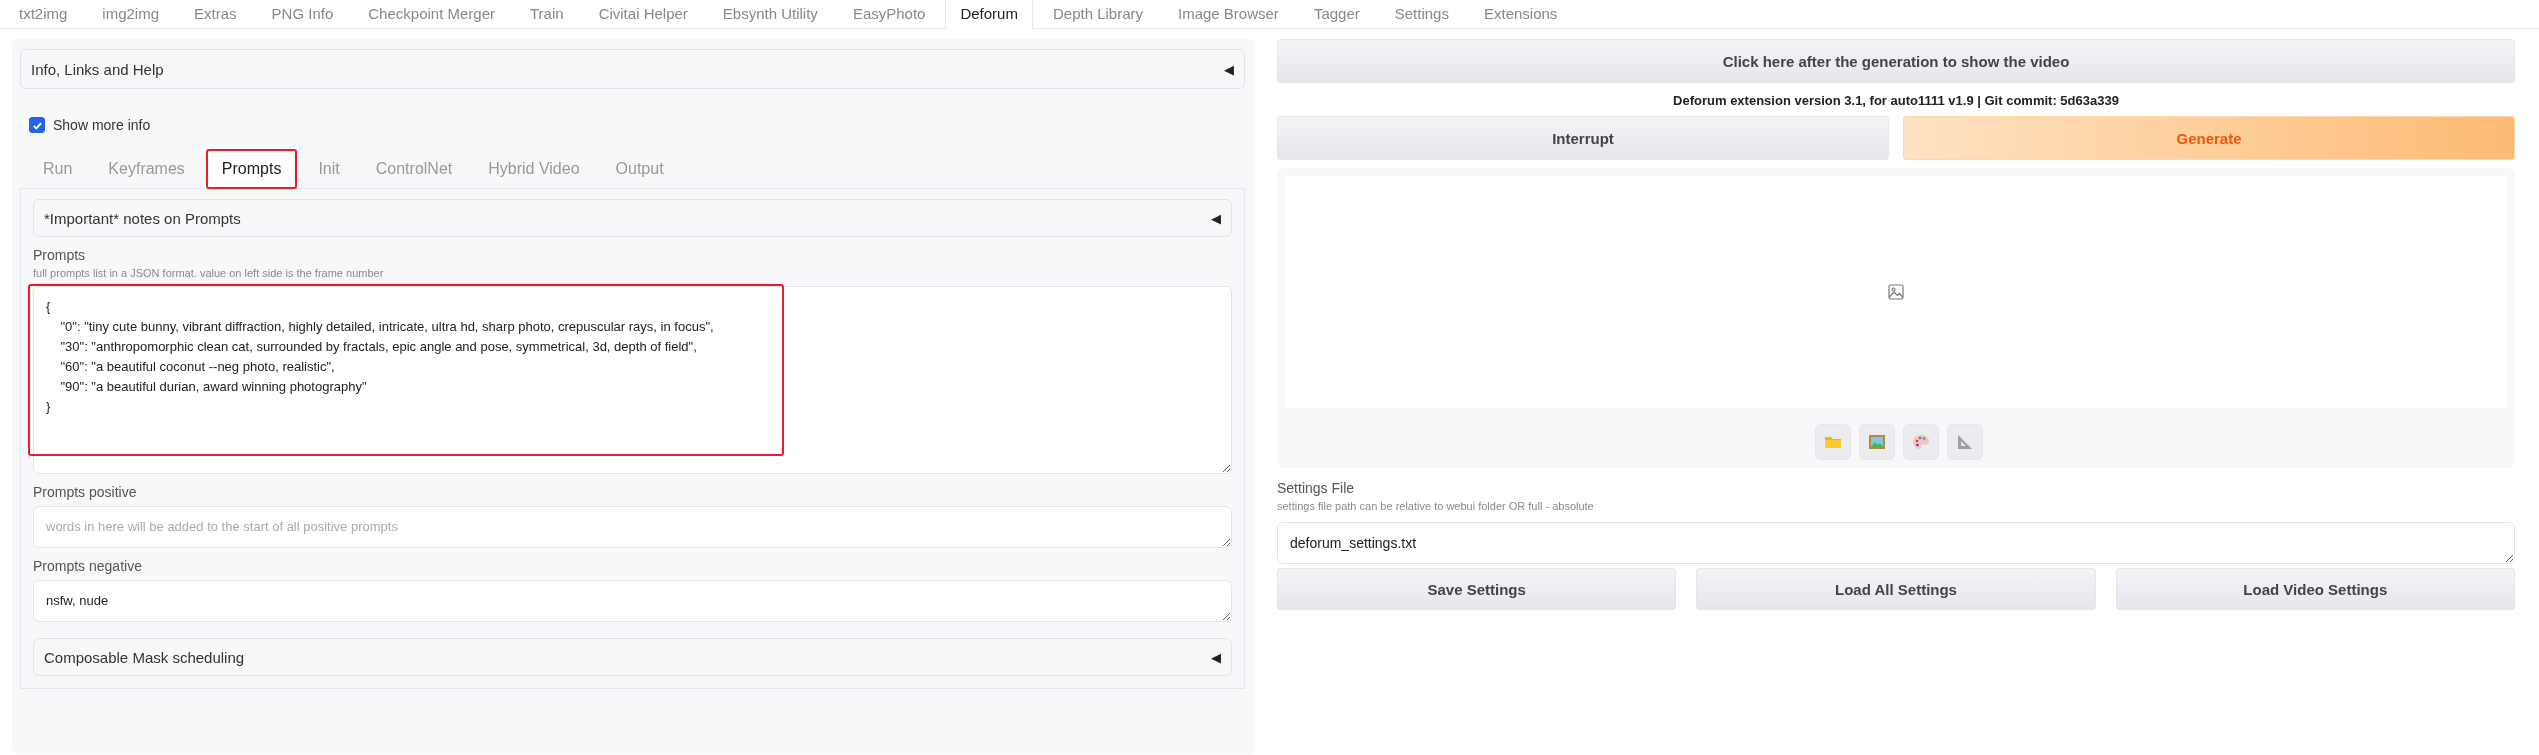 This screenshot has width=2539, height=755. What do you see at coordinates (1520, 14) in the screenshot?
I see `top-tab: Extensions` at bounding box center [1520, 14].